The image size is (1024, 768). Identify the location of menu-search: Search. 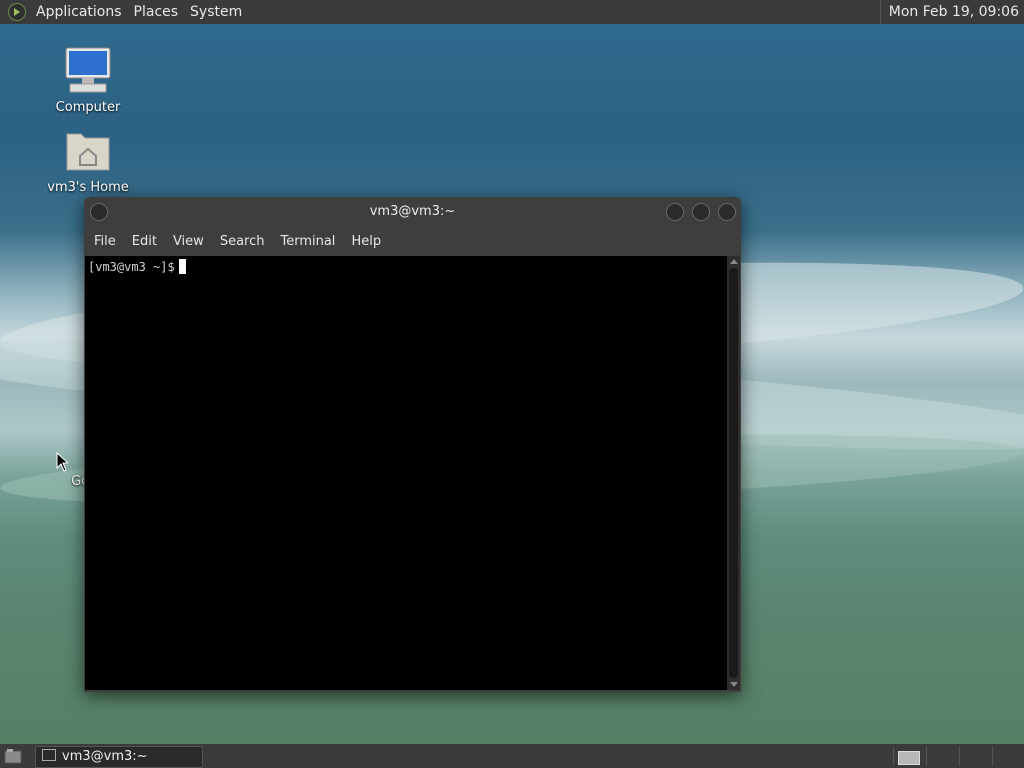
(242, 241).